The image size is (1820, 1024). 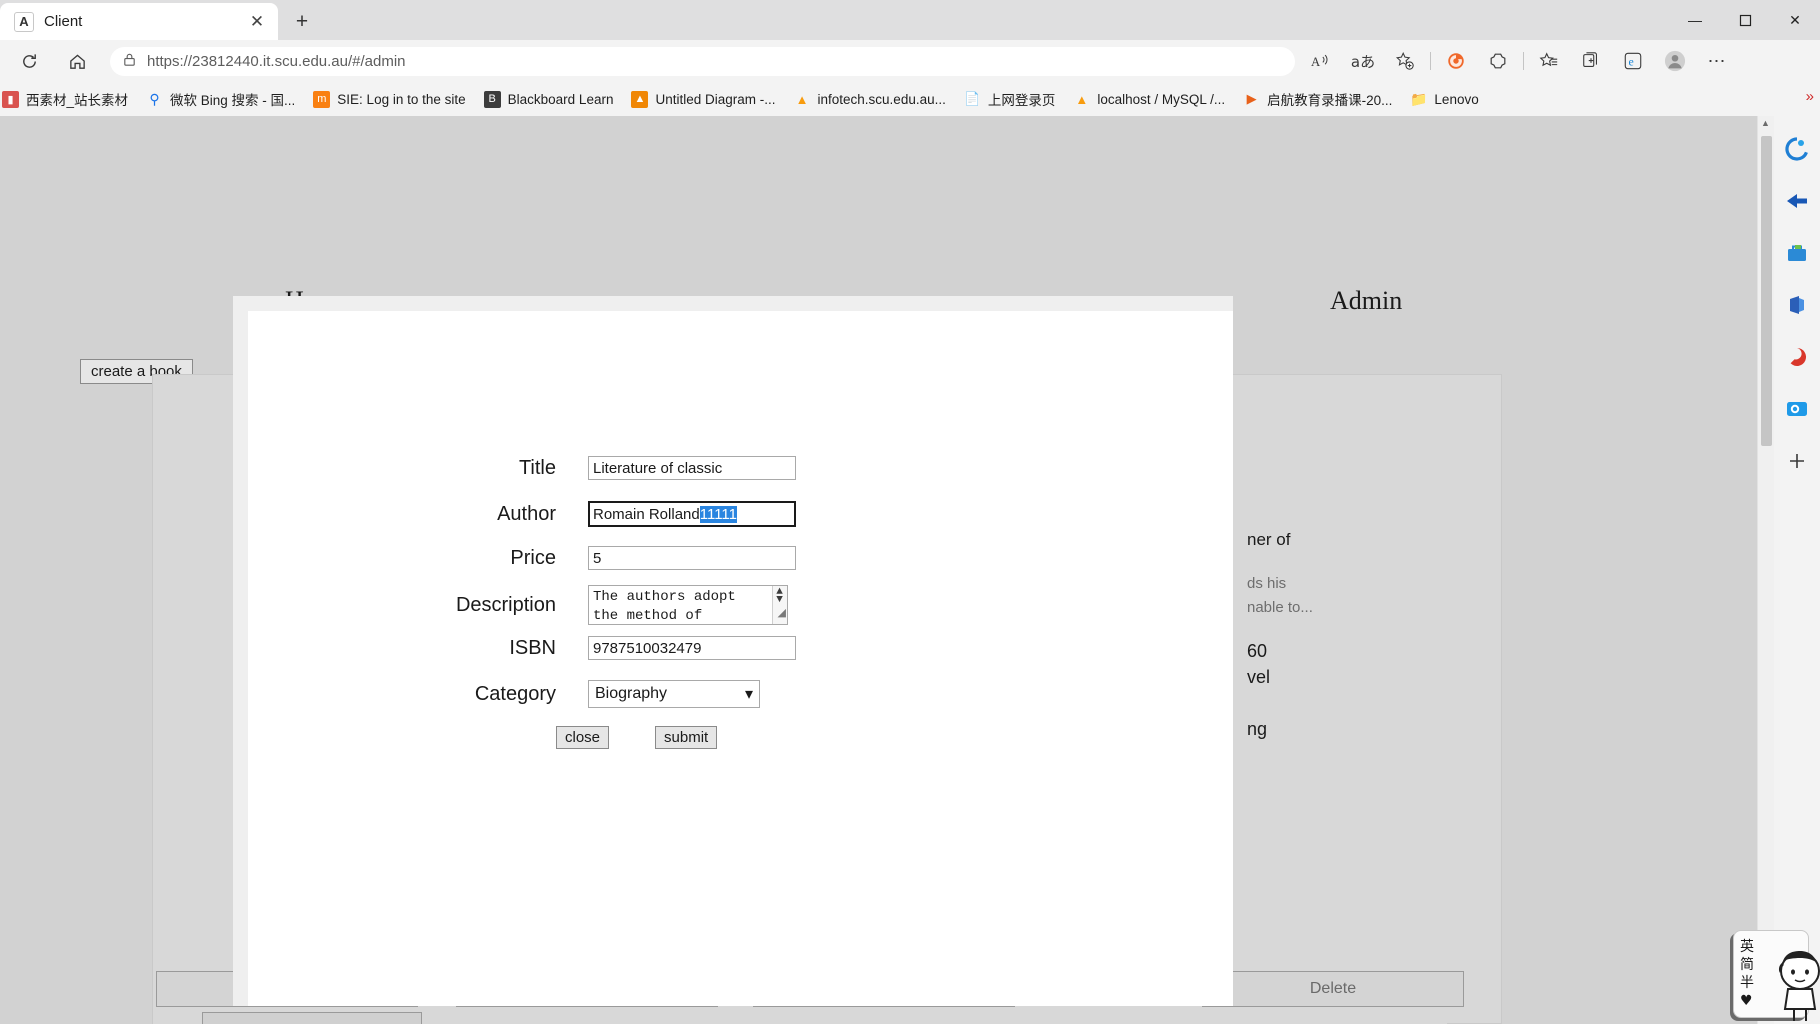 What do you see at coordinates (910, 20) in the screenshot?
I see `browser-titlebar: A Client ✕ + — ✕` at bounding box center [910, 20].